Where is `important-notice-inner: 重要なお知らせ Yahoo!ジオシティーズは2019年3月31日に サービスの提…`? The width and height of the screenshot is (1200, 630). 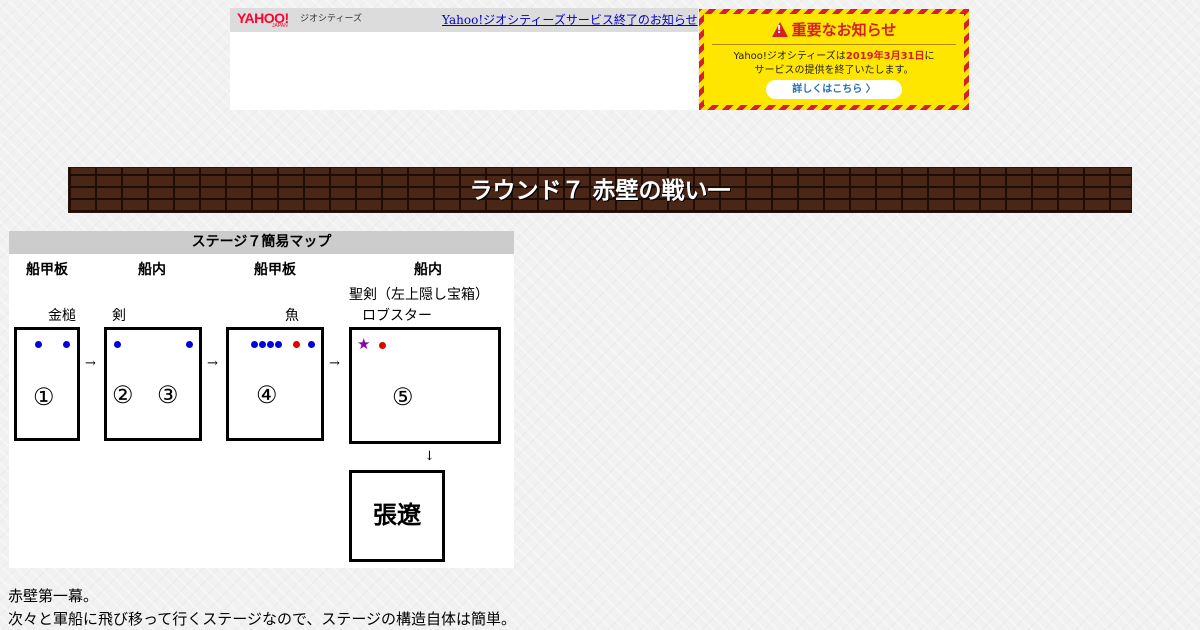 important-notice-inner: 重要なお知らせ Yahoo!ジオシティーズは2019年3月31日に サービスの提… is located at coordinates (834, 59).